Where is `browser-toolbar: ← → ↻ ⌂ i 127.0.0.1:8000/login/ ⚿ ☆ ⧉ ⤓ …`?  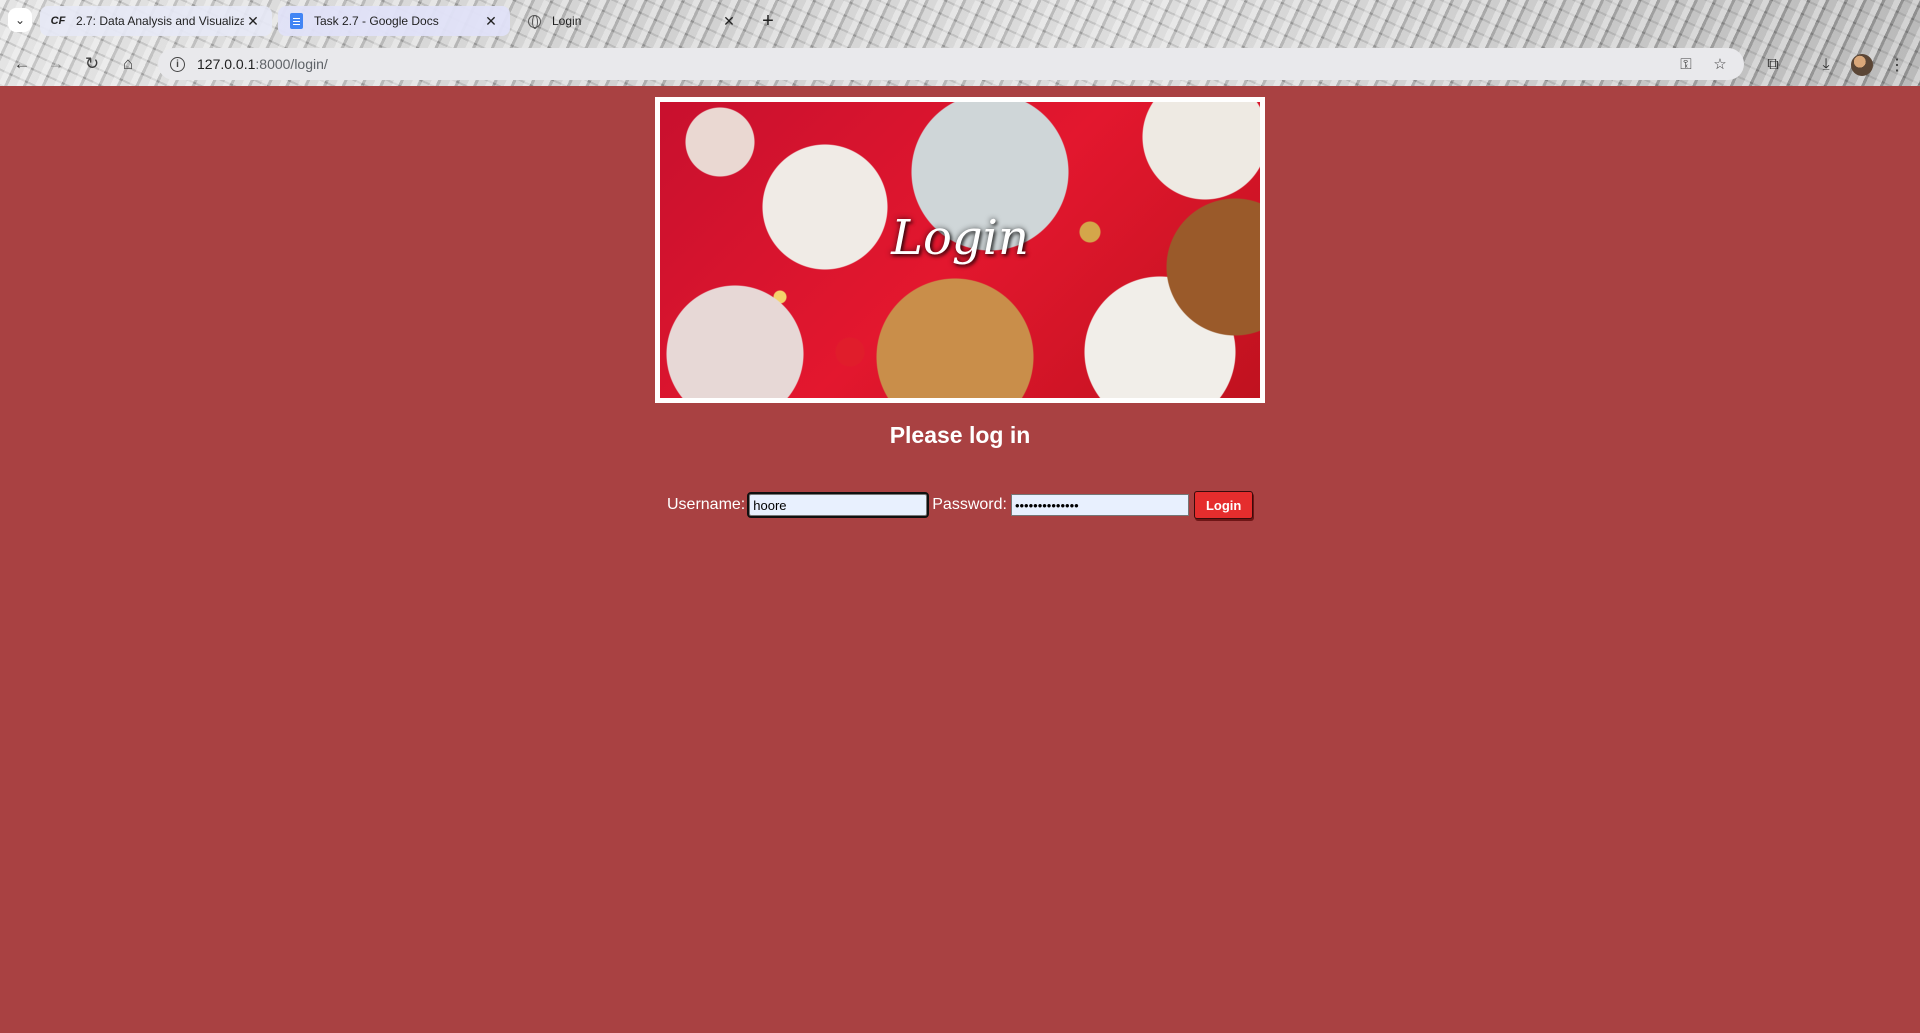 browser-toolbar: ← → ↻ ⌂ i 127.0.0.1:8000/login/ ⚿ ☆ ⧉ ⤓ … is located at coordinates (960, 64).